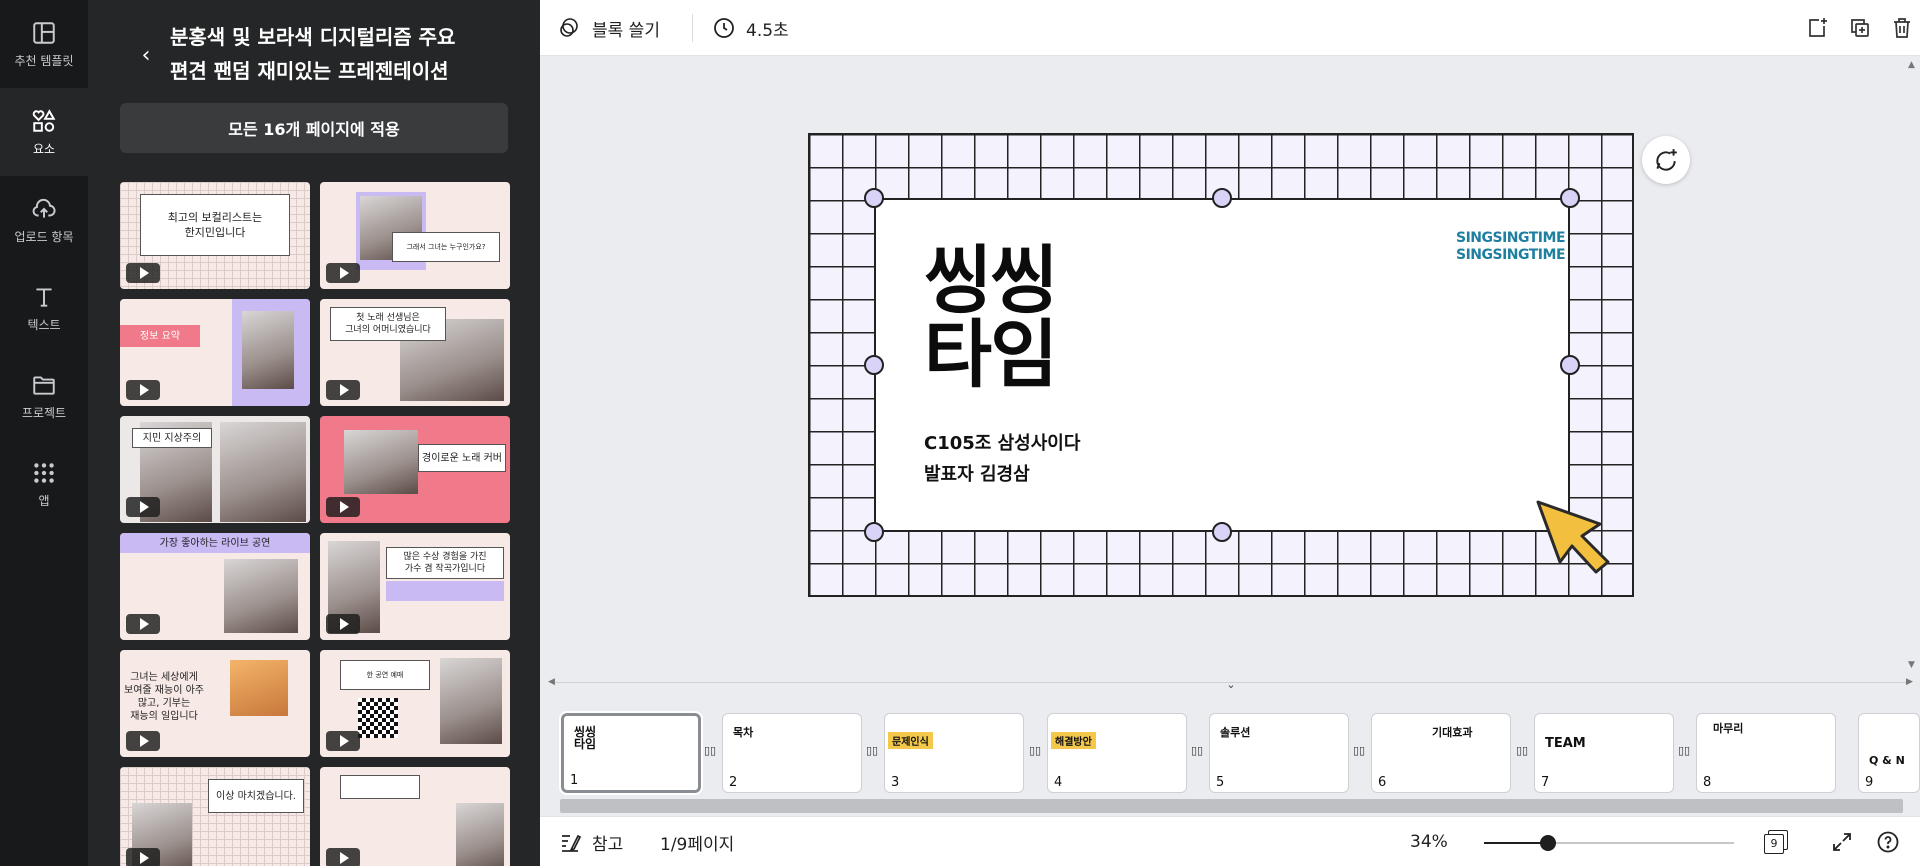 The image size is (1920, 866). What do you see at coordinates (1545, 782) in the screenshot?
I see `page-number: 7` at bounding box center [1545, 782].